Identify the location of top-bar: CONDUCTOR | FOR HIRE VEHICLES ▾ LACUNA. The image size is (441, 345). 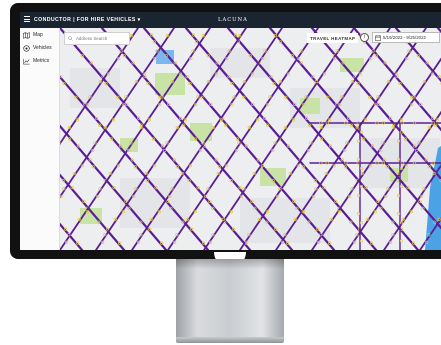
(230, 20).